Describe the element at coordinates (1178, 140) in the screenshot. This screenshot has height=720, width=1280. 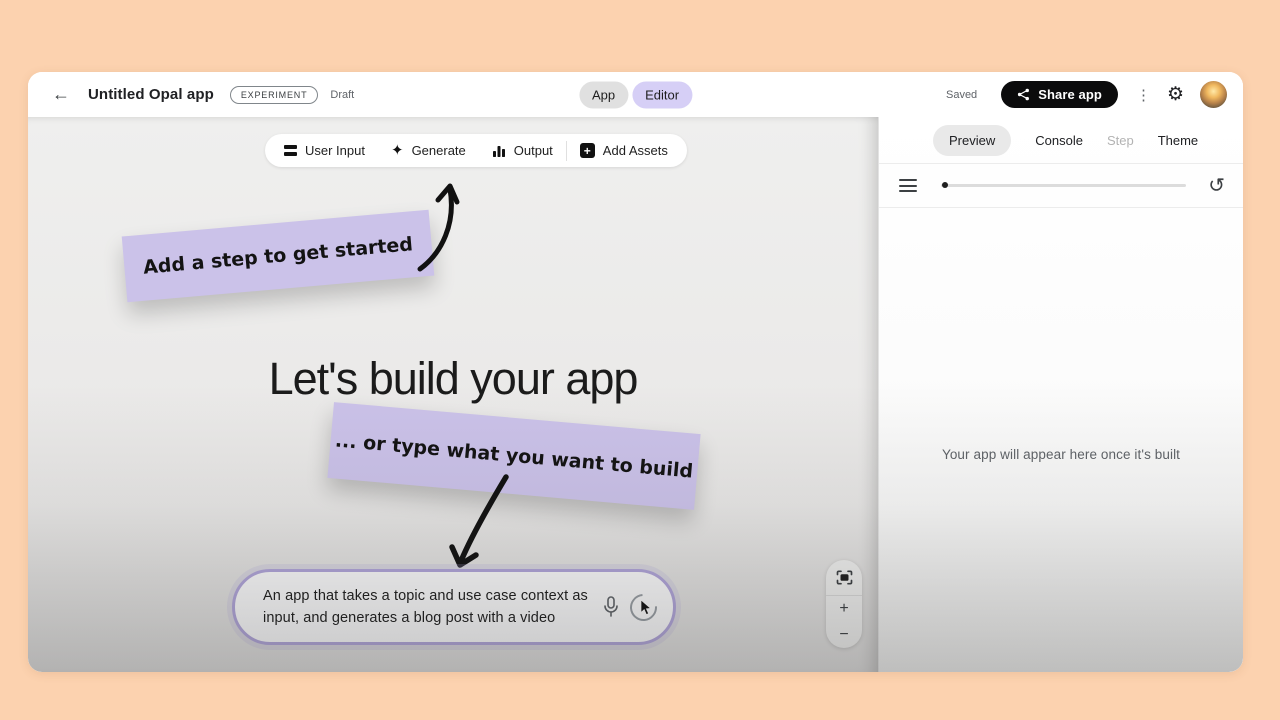
I see `tab-theme: Theme` at that location.